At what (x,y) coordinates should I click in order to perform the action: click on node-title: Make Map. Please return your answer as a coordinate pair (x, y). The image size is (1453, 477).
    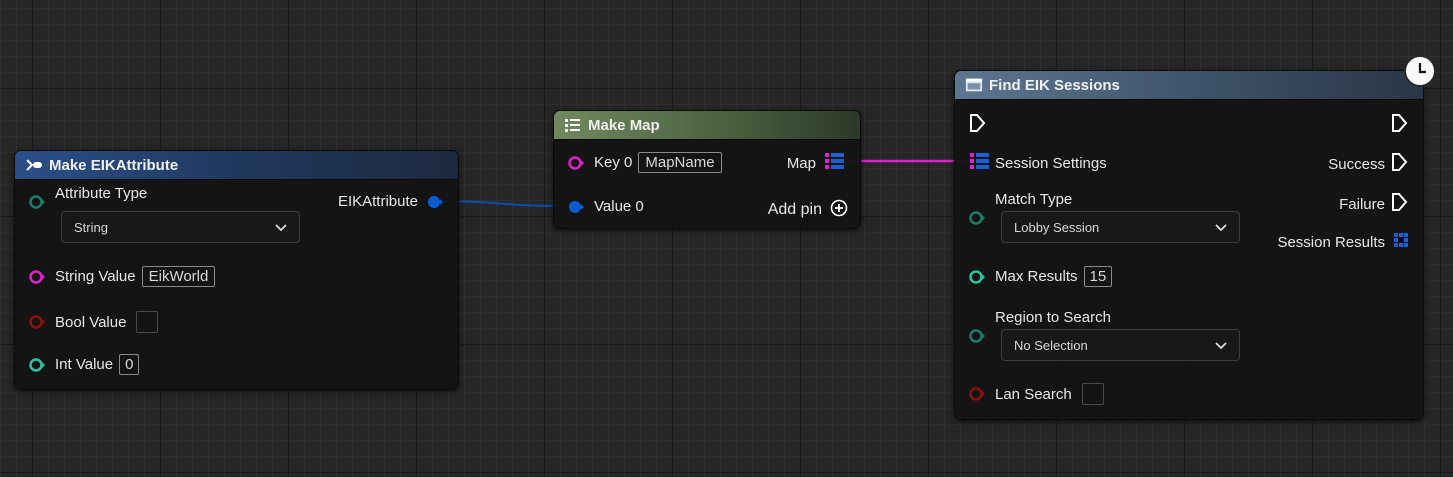
    Looking at the image, I should click on (624, 125).